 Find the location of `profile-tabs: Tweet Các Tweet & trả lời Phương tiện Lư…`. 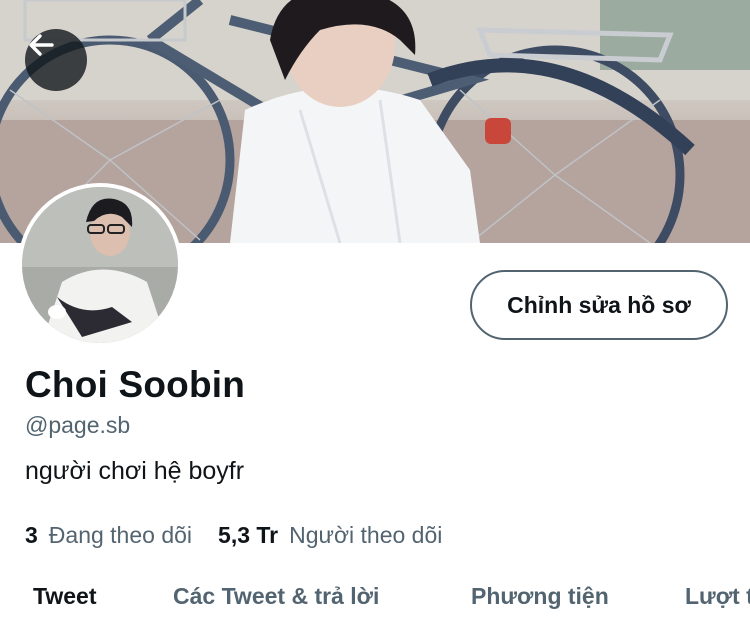

profile-tabs: Tweet Các Tweet & trả lời Phương tiện Lư… is located at coordinates (375, 597).